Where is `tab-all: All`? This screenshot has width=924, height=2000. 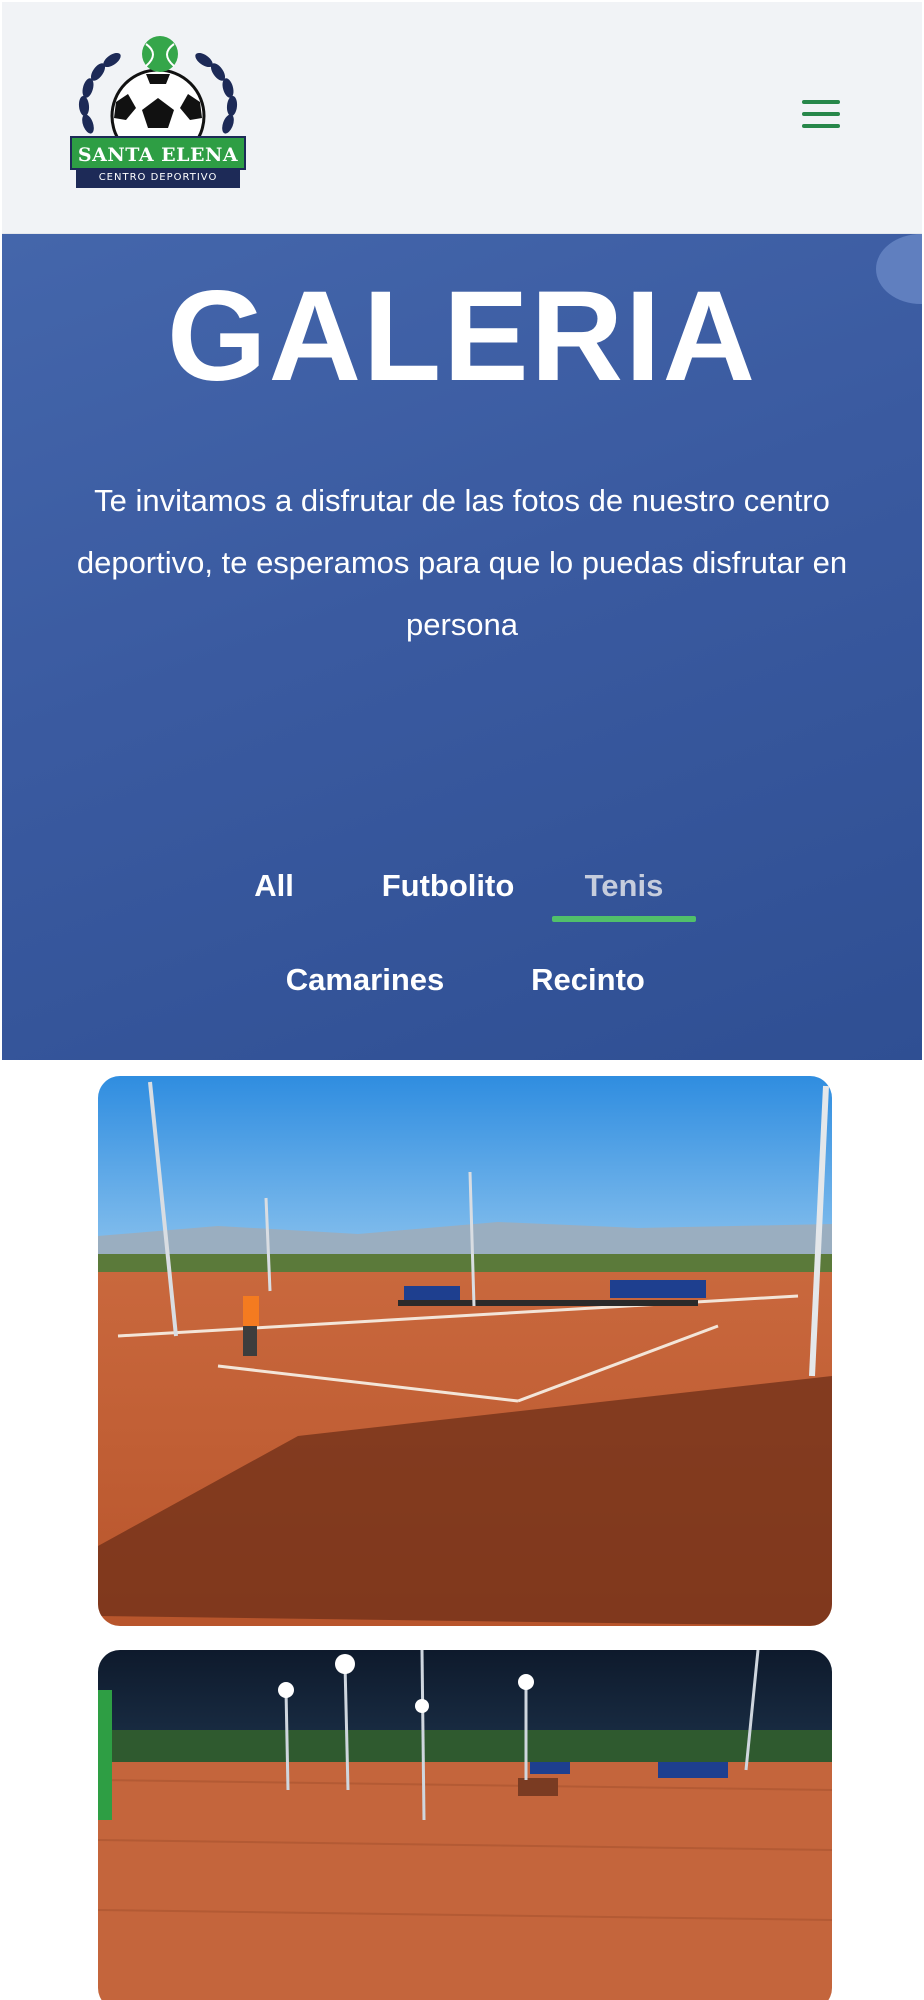
tab-all: All is located at coordinates (274, 886).